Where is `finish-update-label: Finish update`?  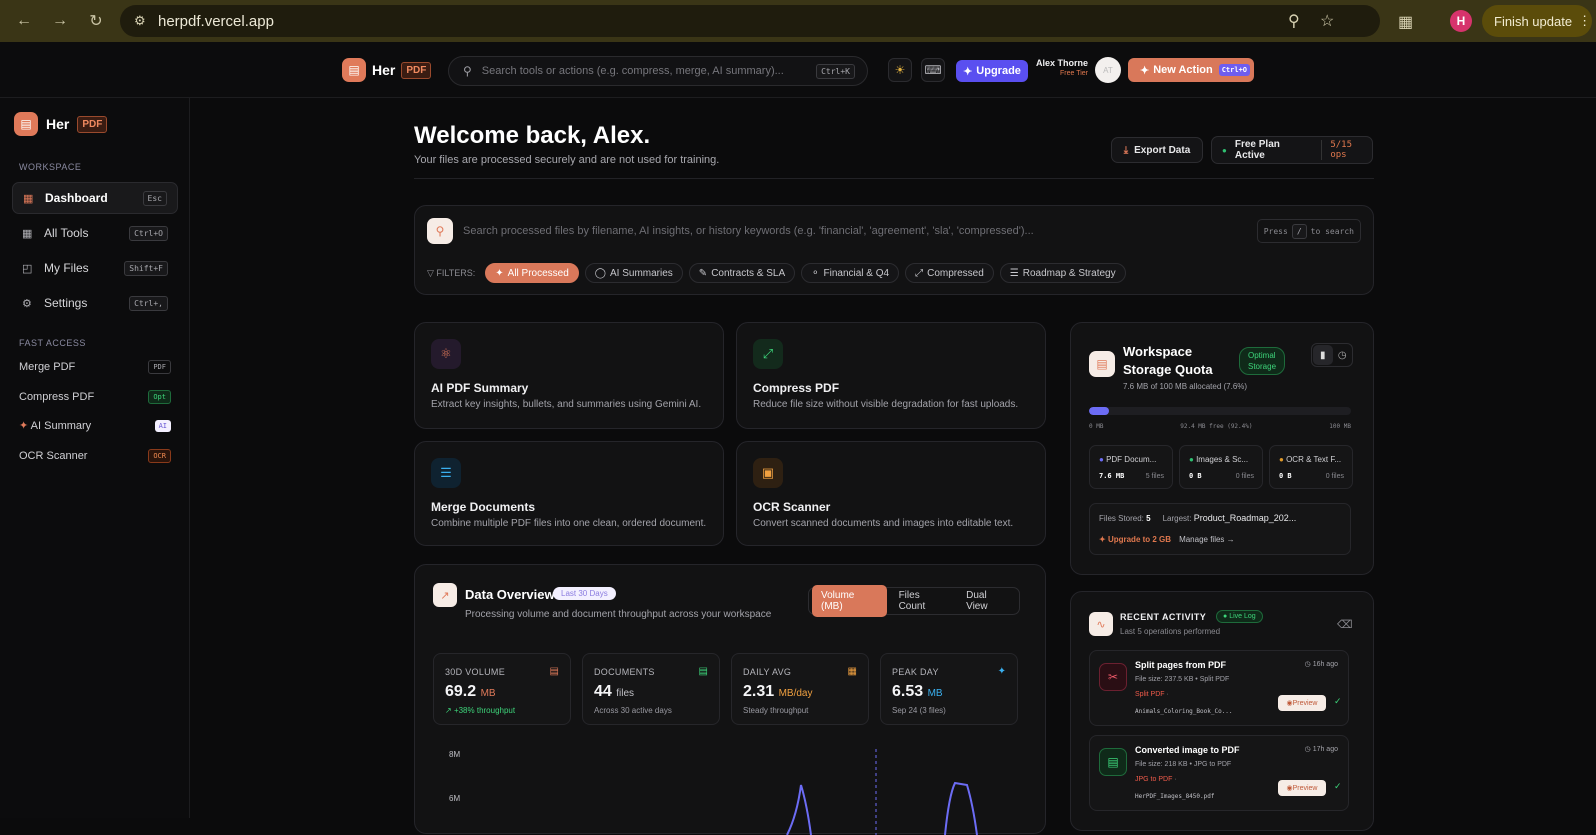 finish-update-label: Finish update is located at coordinates (1533, 21).